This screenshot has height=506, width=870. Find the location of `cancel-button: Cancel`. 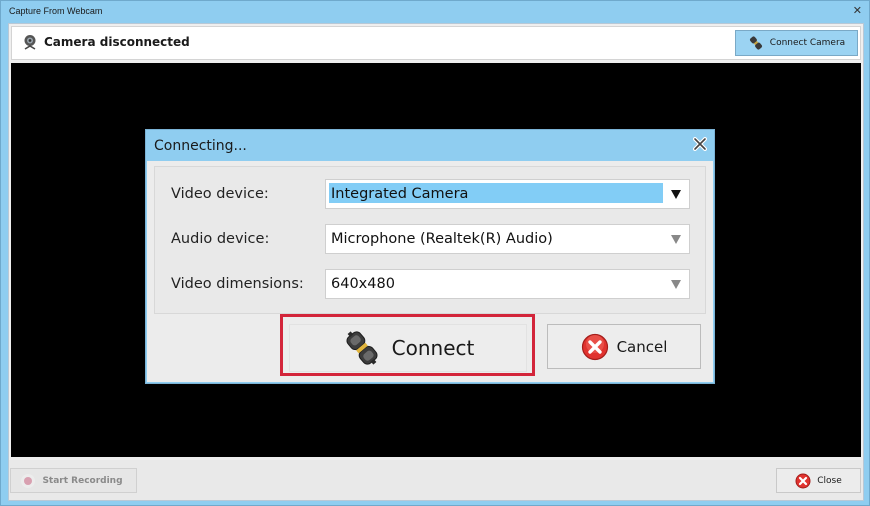

cancel-button: Cancel is located at coordinates (624, 346).